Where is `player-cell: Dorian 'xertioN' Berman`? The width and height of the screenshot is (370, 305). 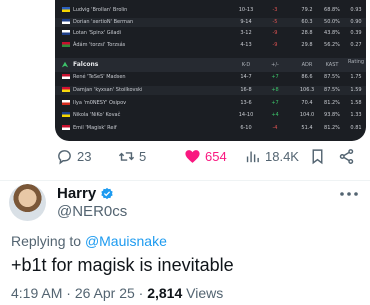
player-cell: Dorian 'xertioN' Berman is located at coordinates (97, 22).